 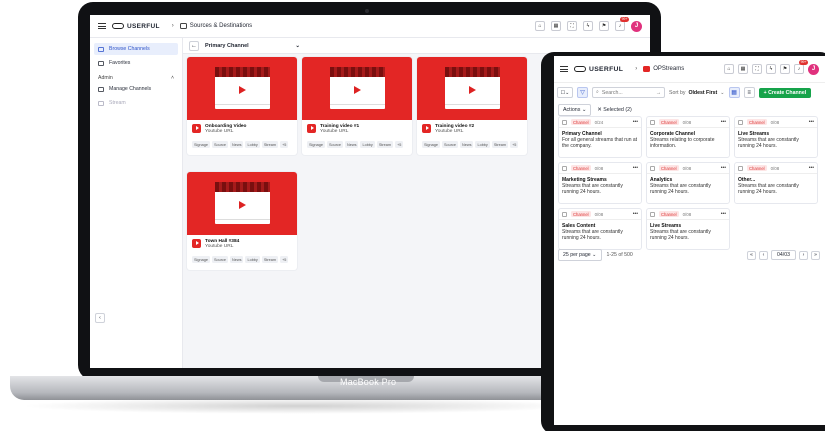 I want to click on first-page-button: «, so click(x=752, y=255).